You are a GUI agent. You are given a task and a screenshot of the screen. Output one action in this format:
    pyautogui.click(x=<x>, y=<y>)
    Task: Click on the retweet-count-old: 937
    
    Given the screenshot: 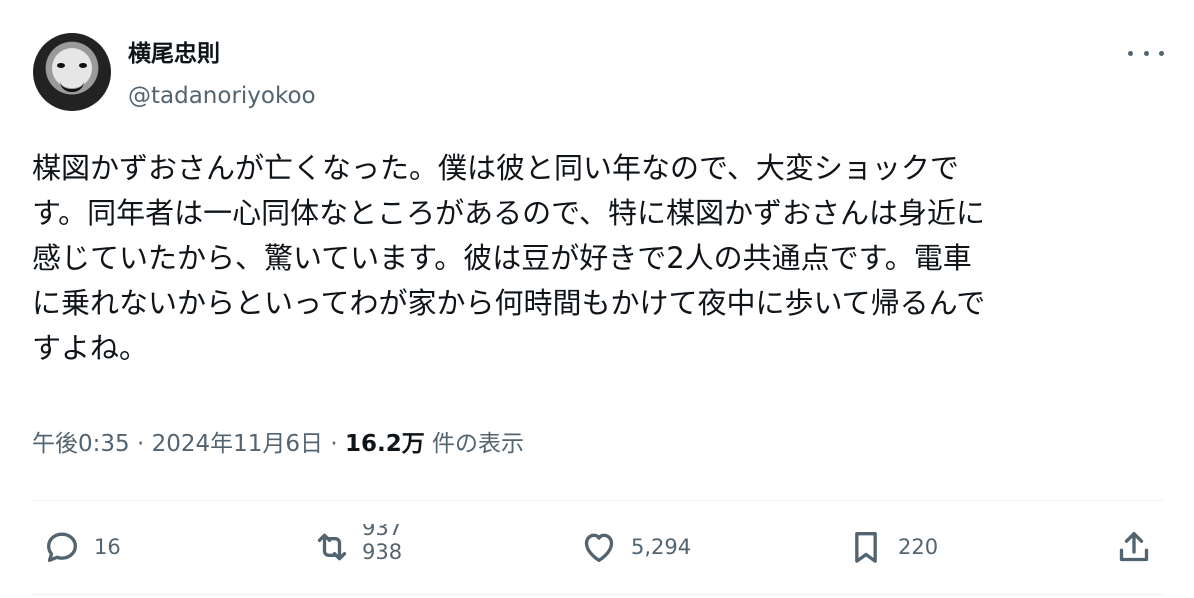 What is the action you would take?
    pyautogui.click(x=382, y=532)
    